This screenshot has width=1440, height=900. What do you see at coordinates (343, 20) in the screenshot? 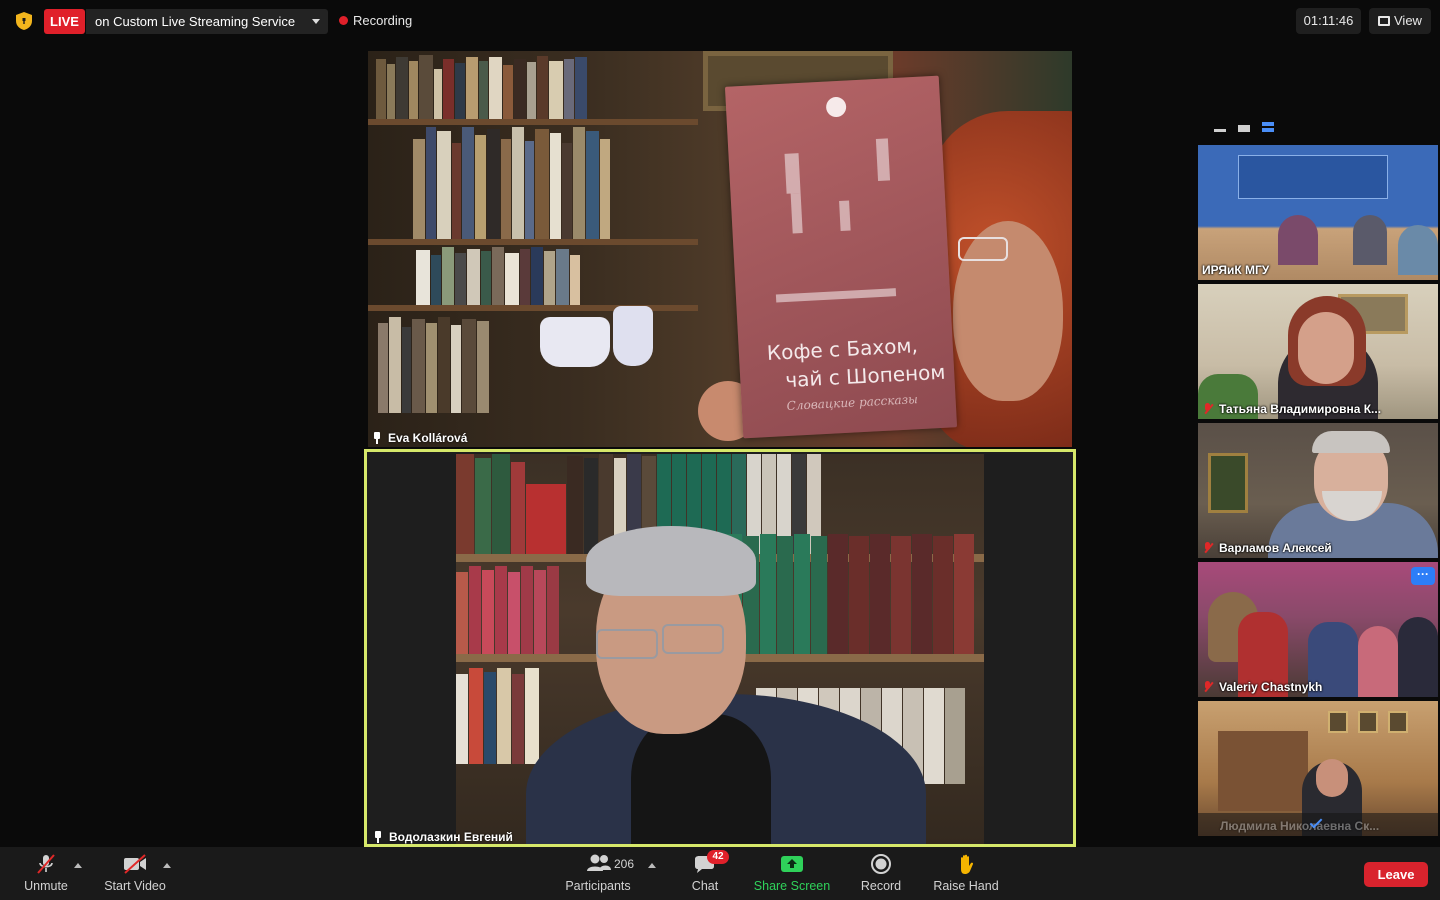
I see `recording-dot-icon` at bounding box center [343, 20].